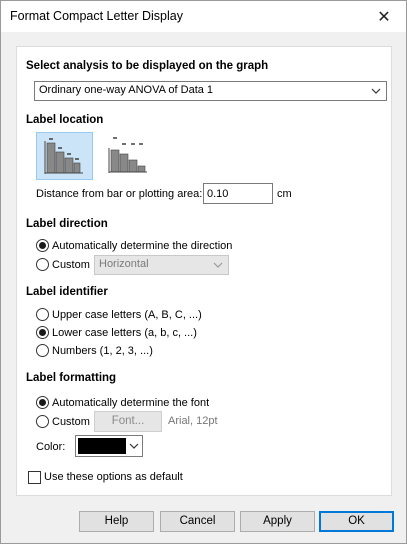  Describe the element at coordinates (284, 194) in the screenshot. I see `distance-unit: cm` at that location.